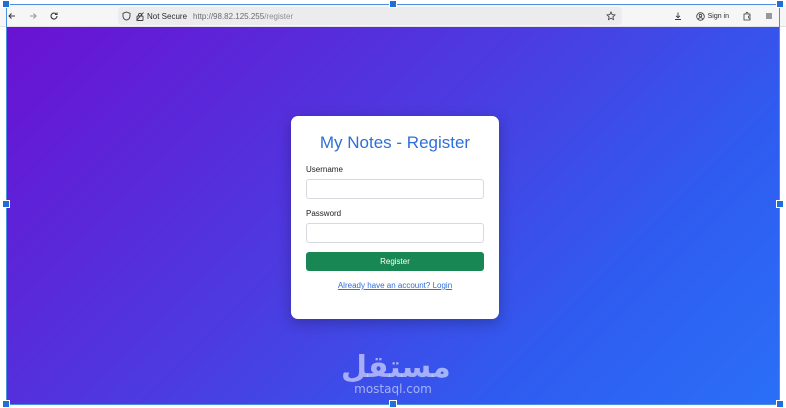 The height and width of the screenshot is (408, 786). Describe the element at coordinates (393, 4) in the screenshot. I see `resize-handle-top-center` at that location.